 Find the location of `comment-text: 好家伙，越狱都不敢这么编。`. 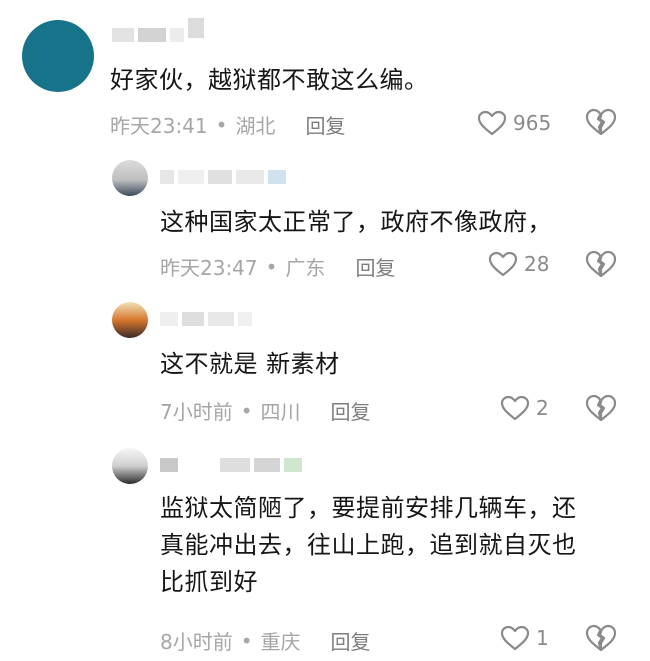

comment-text: 好家伙，越狱都不敢这么编。 is located at coordinates (269, 80).